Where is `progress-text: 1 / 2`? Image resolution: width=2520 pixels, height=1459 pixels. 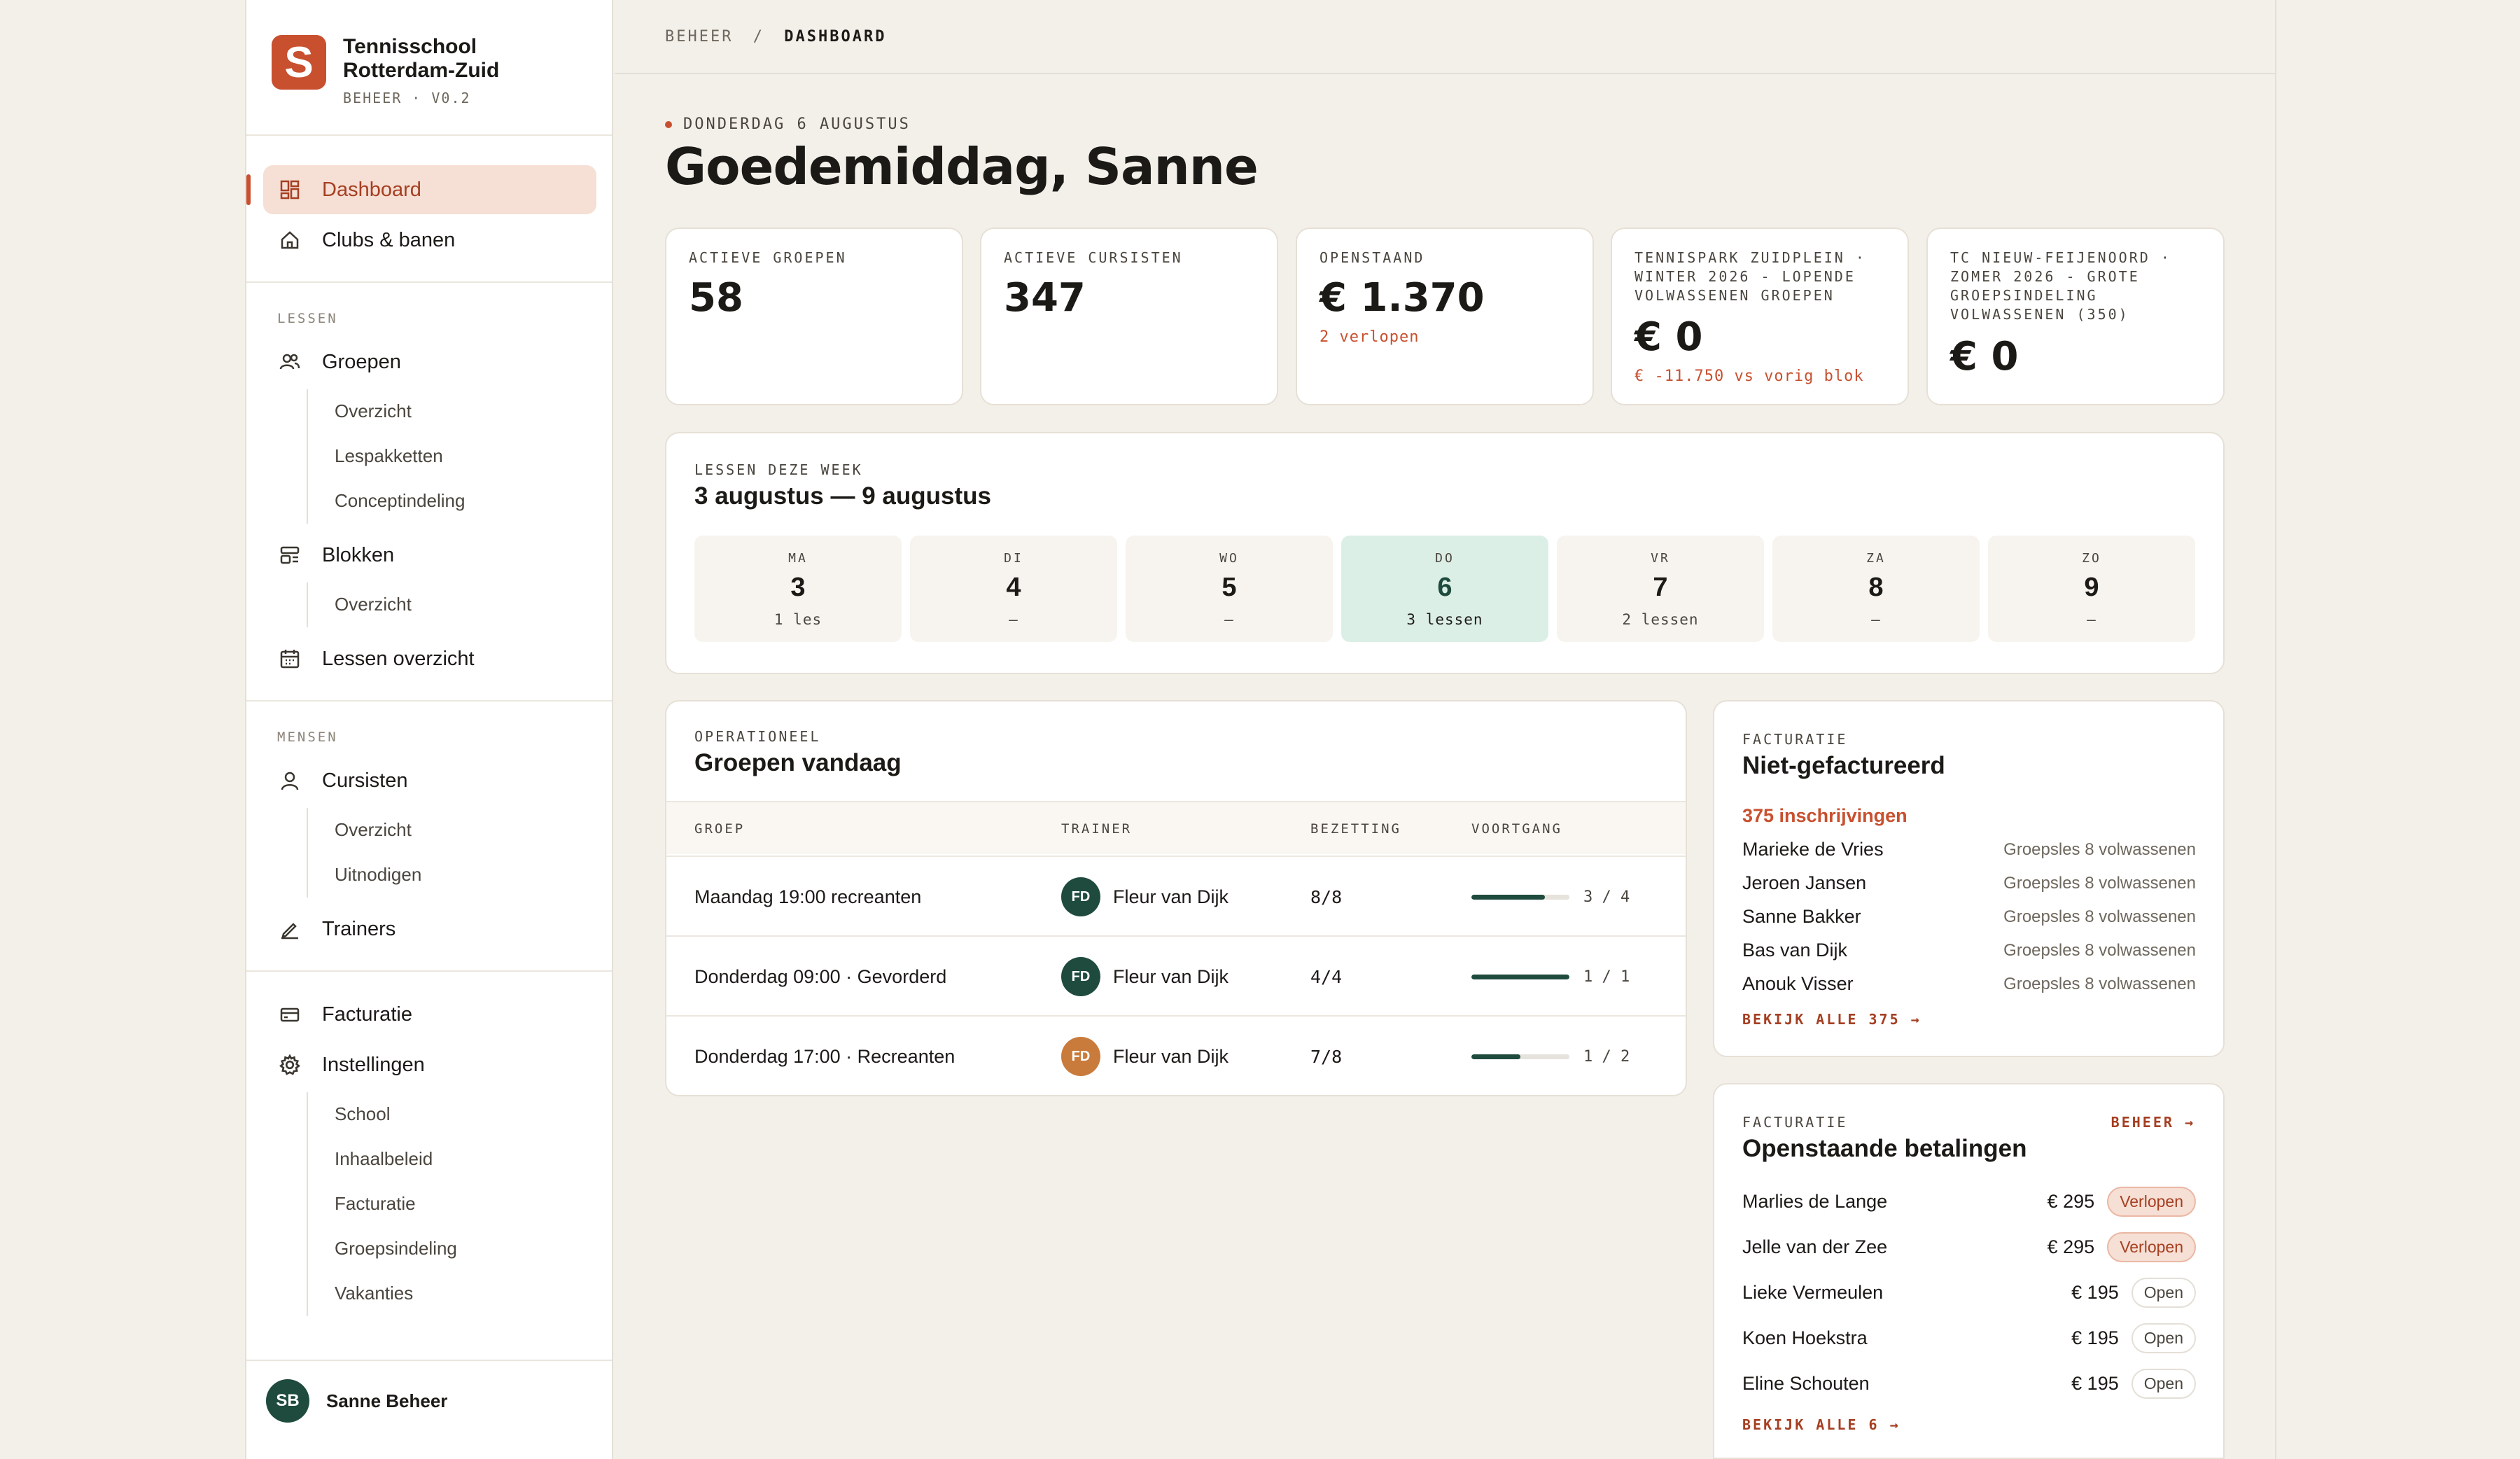
progress-text: 1 / 2 is located at coordinates (1606, 1056).